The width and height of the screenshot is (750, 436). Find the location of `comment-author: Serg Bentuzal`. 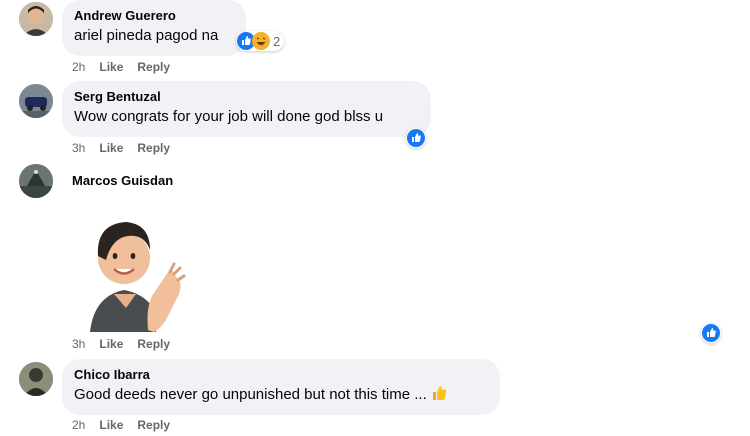

comment-author: Serg Bentuzal is located at coordinates (246, 97).